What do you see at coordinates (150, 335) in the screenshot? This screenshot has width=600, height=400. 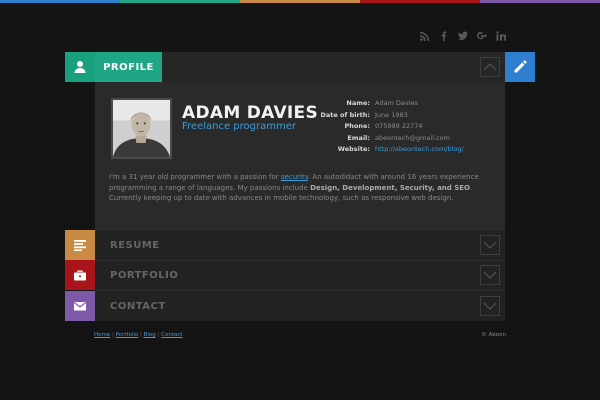 I see `footer-link-blog: Blog` at bounding box center [150, 335].